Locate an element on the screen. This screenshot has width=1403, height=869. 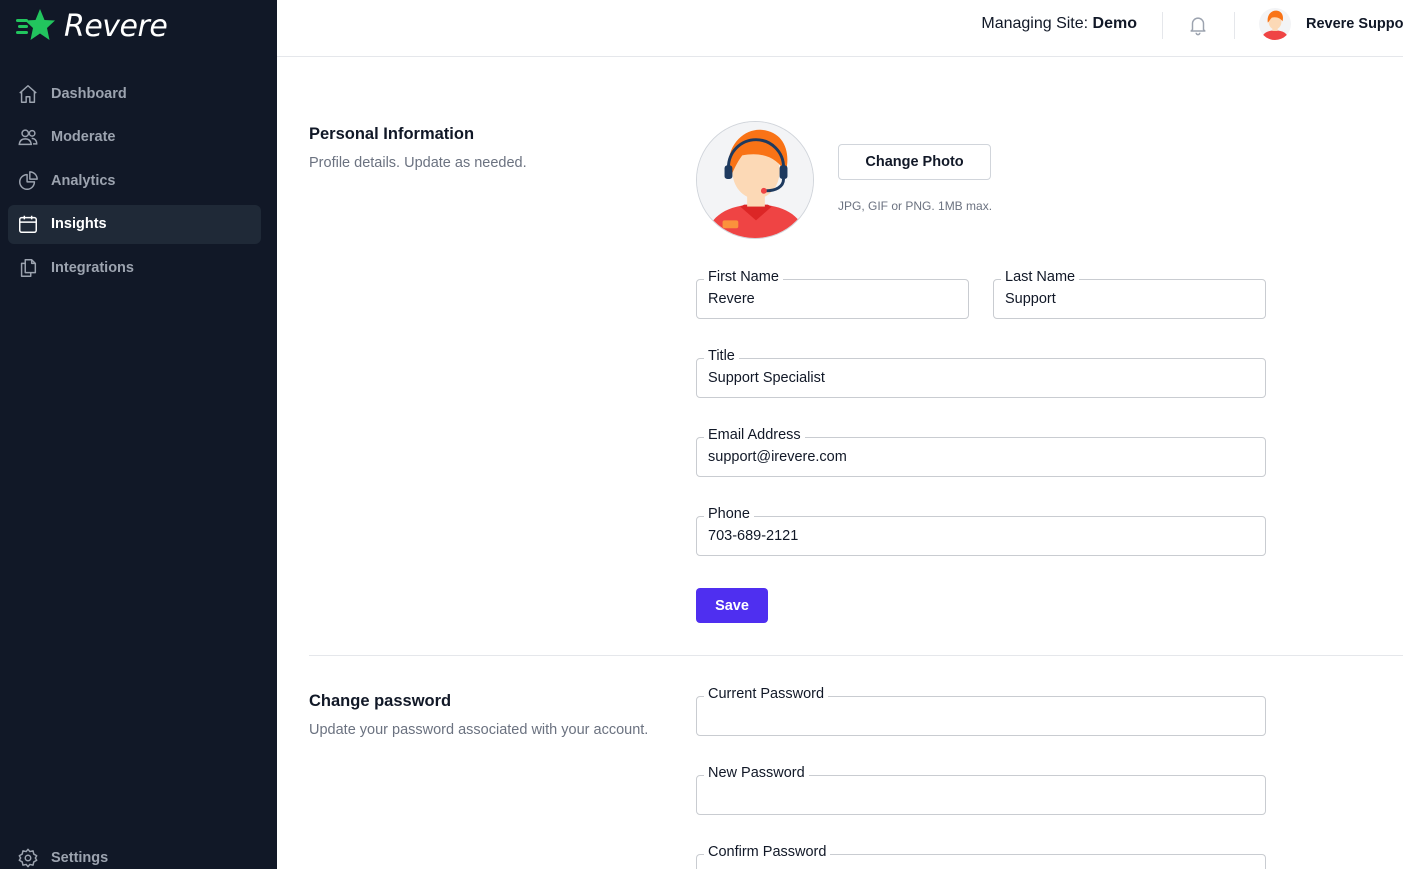
photo-hint: JPG, GIF or PNG. 1MB max. is located at coordinates (915, 206).